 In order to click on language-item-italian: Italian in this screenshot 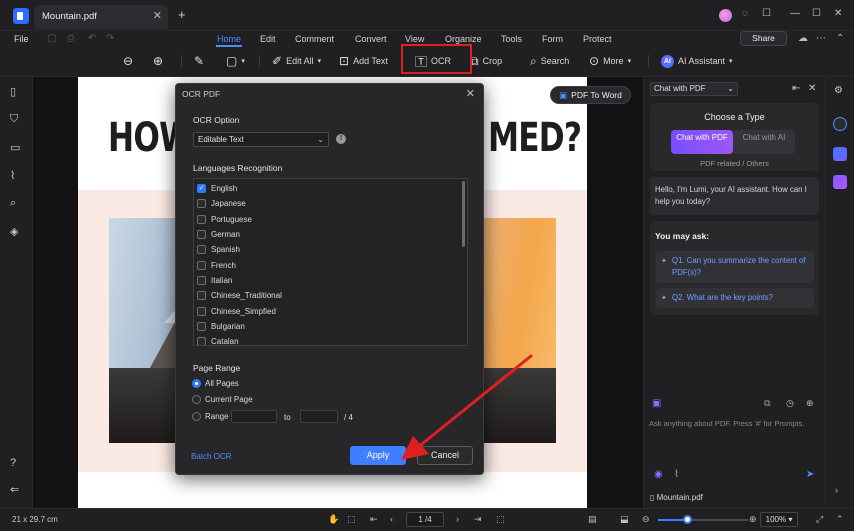, I will do `click(214, 280)`.